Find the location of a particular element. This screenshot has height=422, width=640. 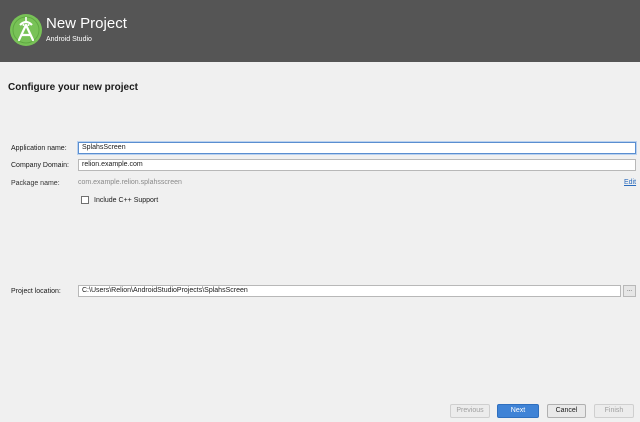

application-name-label: Application name: is located at coordinates (39, 148).